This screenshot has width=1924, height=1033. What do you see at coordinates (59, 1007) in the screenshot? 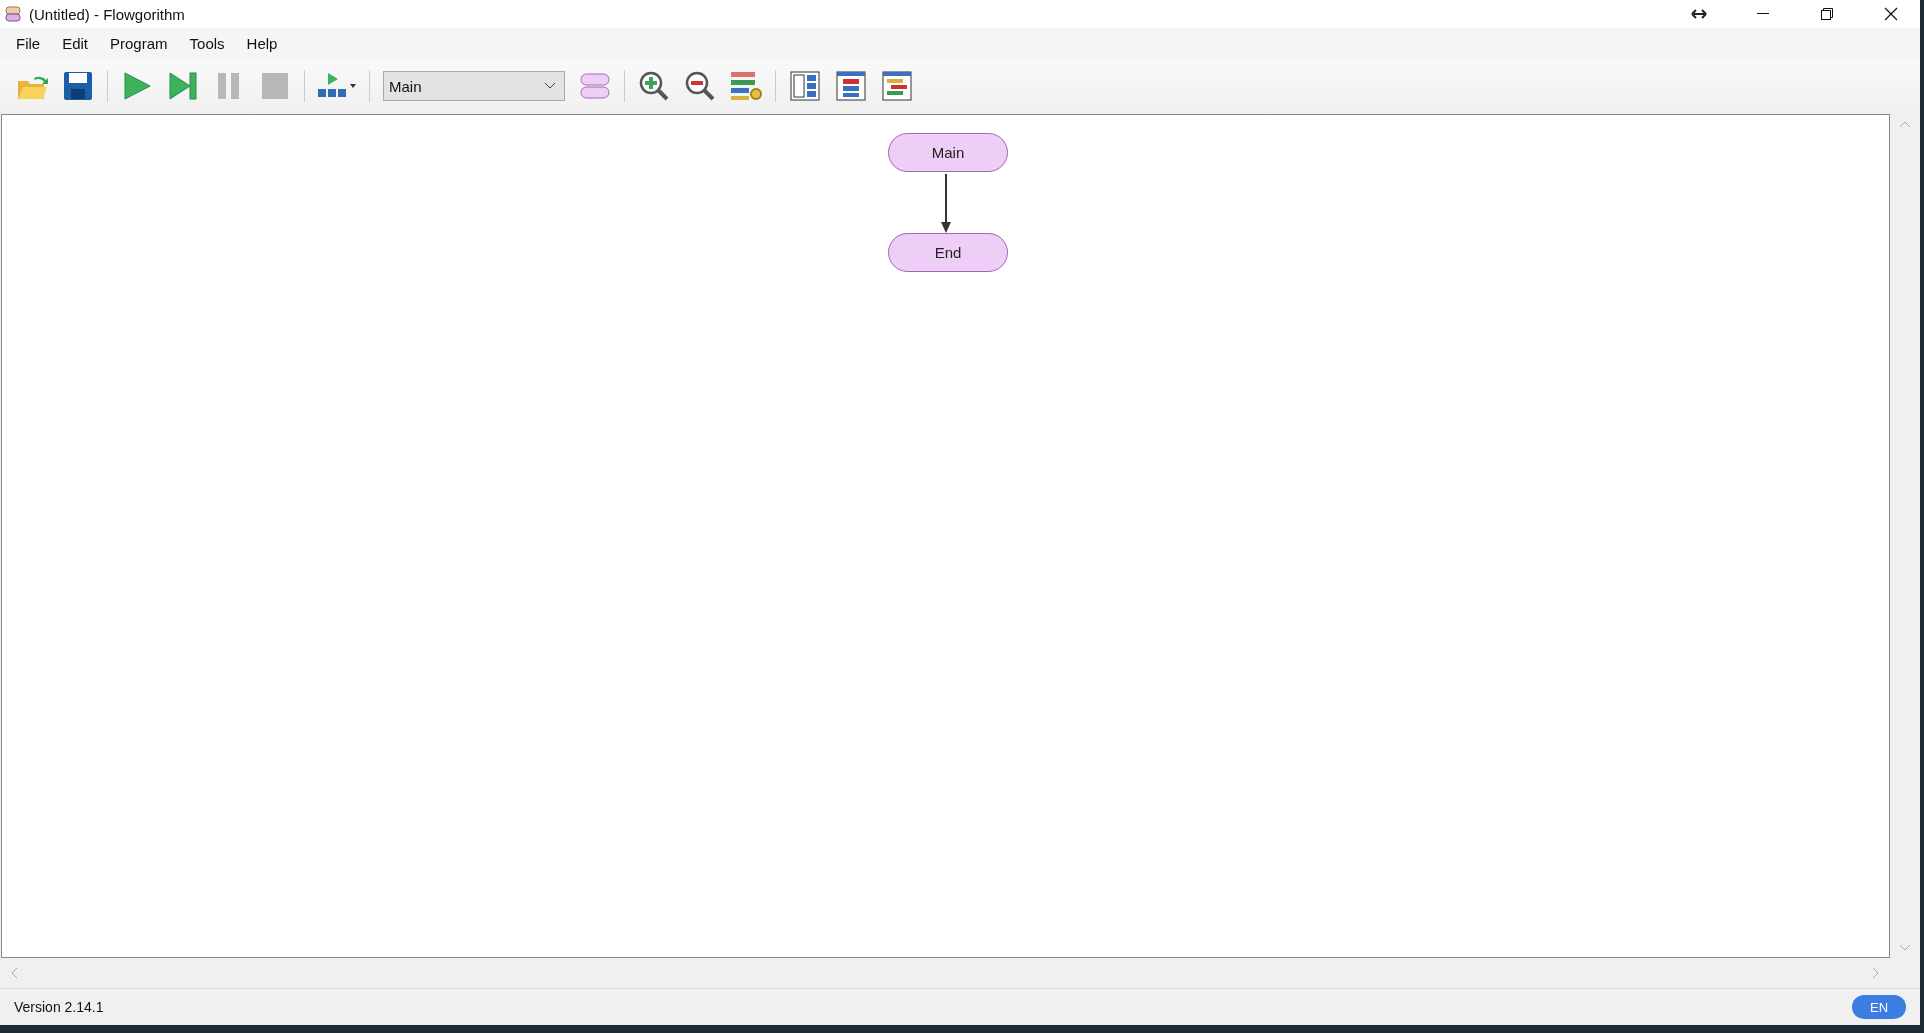
I see `version-label: Version 2.14.1` at bounding box center [59, 1007].